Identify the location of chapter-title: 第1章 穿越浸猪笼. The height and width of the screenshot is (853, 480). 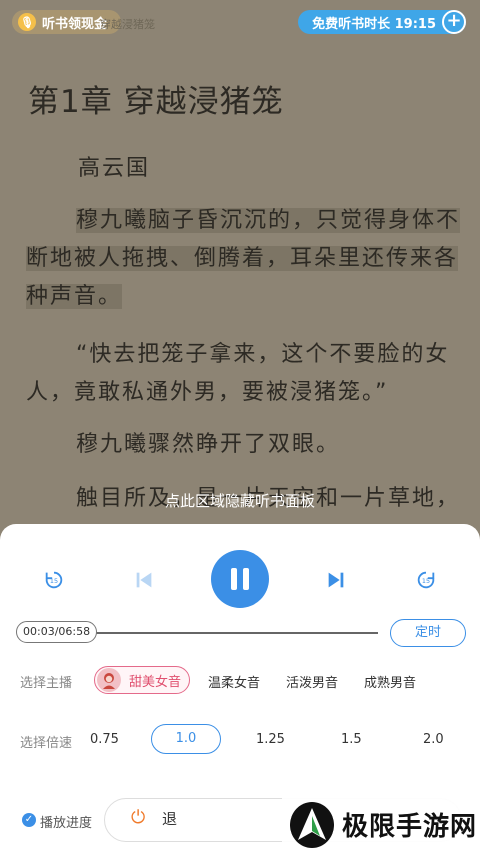
(156, 102).